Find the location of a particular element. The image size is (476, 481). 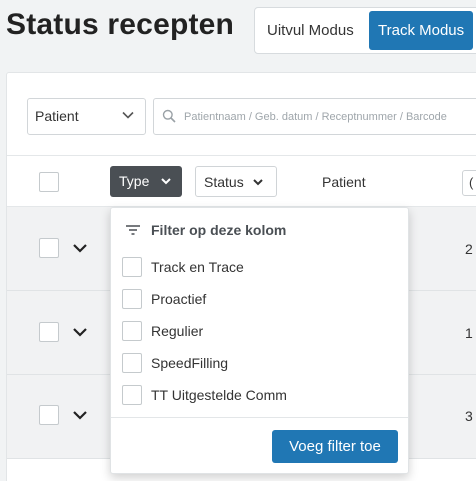

filter-option-tt-uitgestelde-comm: TT Uitgestelde Comm is located at coordinates (257, 396).